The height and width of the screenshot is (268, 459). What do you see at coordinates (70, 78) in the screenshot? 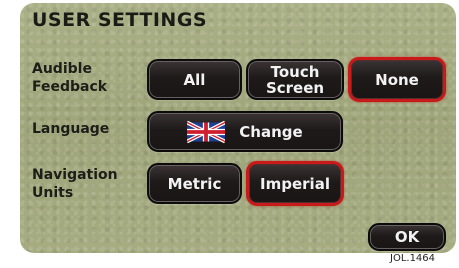
I see `audible-feedback-label: Audible Feedback` at bounding box center [70, 78].